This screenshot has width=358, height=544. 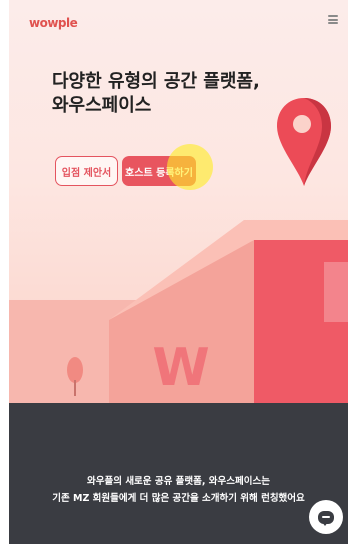 What do you see at coordinates (102, 105) in the screenshot?
I see `title-line-2: 와우스페이스` at bounding box center [102, 105].